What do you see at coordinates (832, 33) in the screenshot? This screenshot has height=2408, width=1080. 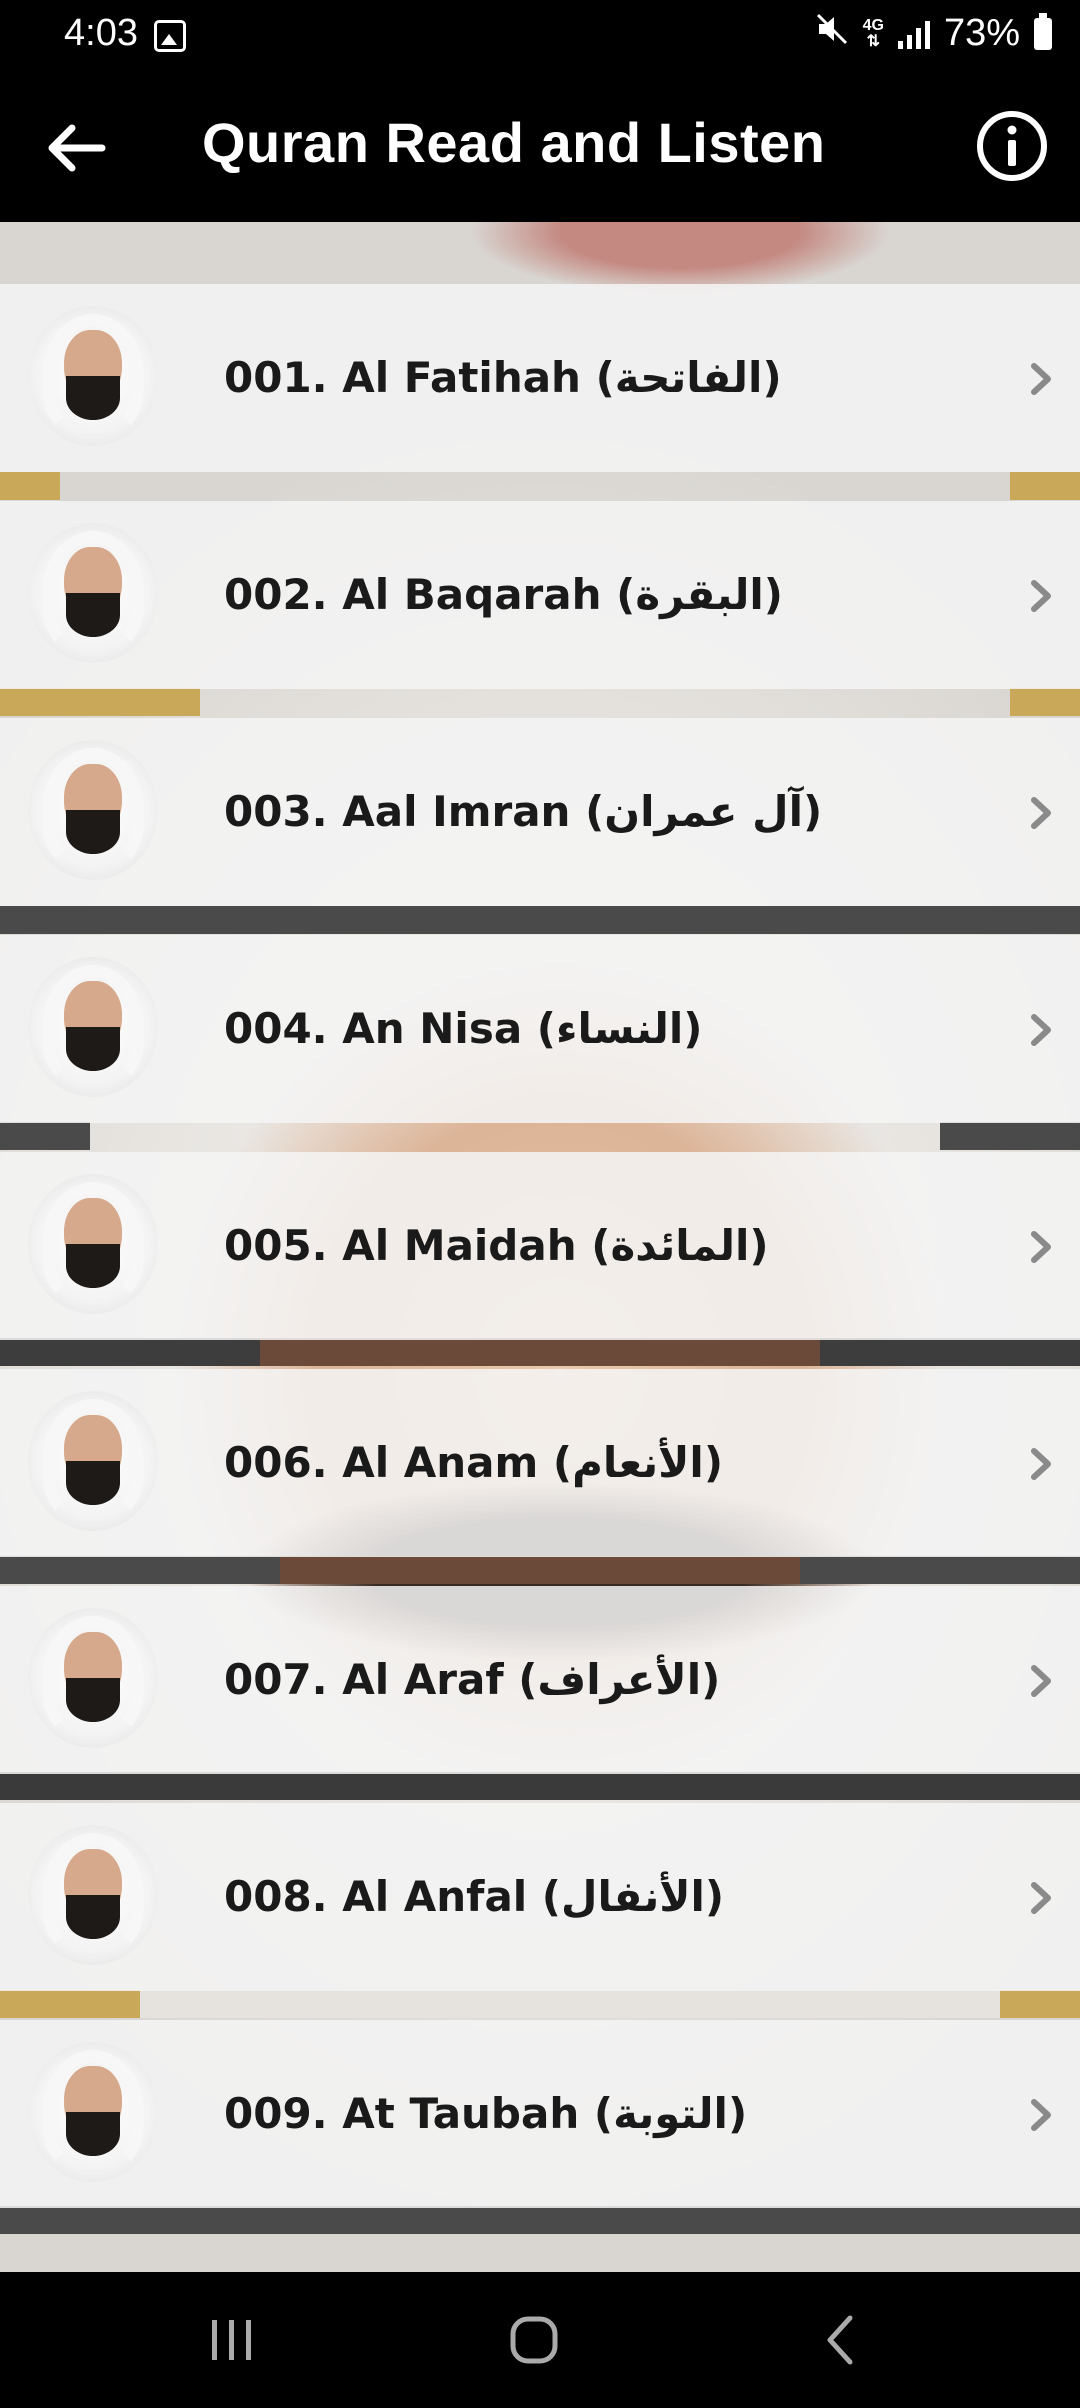 I see `mute-icon` at bounding box center [832, 33].